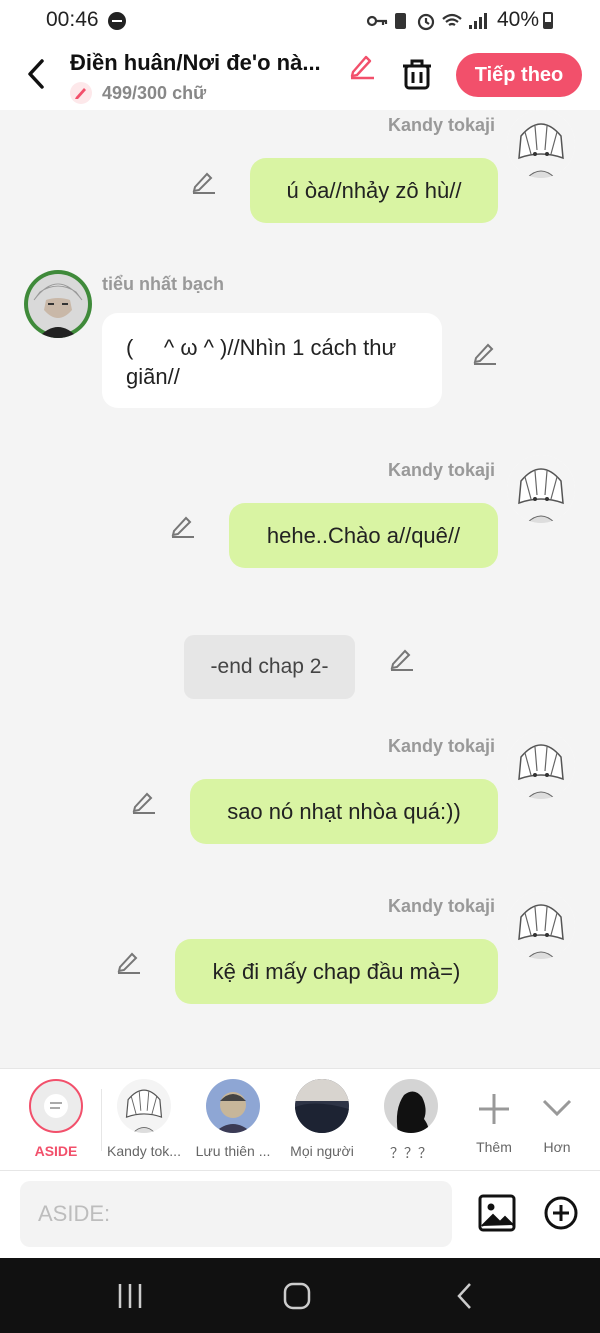 The height and width of the screenshot is (1333, 600). I want to click on signal-icon, so click(478, 21).